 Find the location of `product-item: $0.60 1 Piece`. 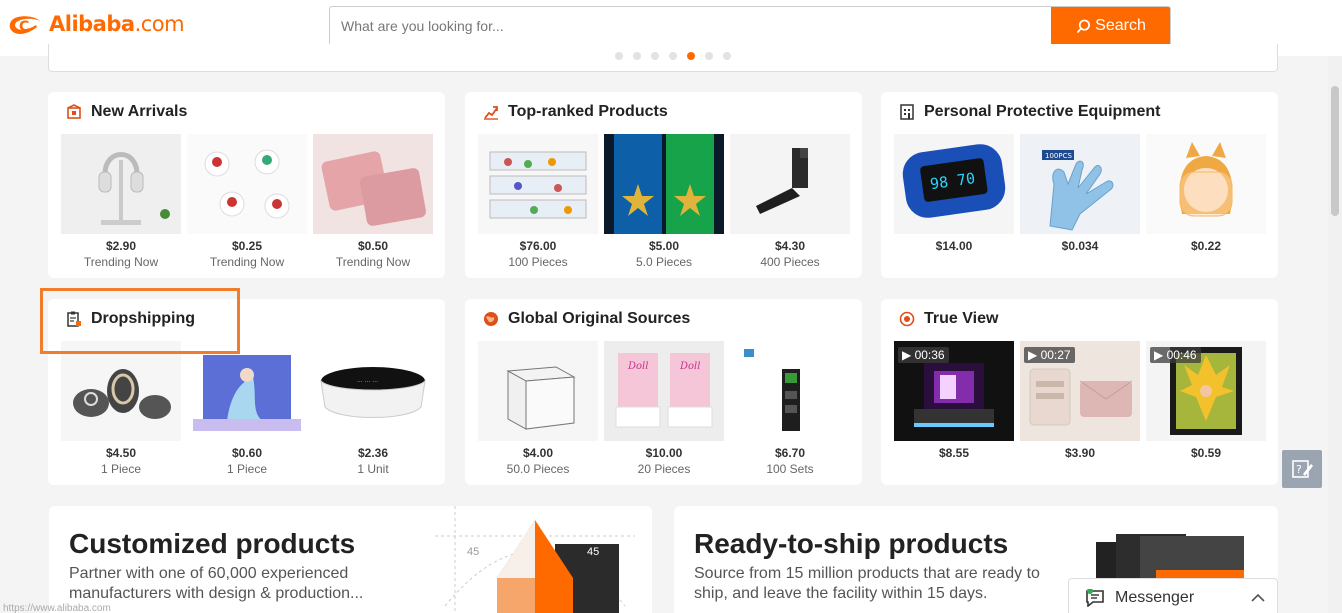

product-item: $0.60 1 Piece is located at coordinates (247, 408).